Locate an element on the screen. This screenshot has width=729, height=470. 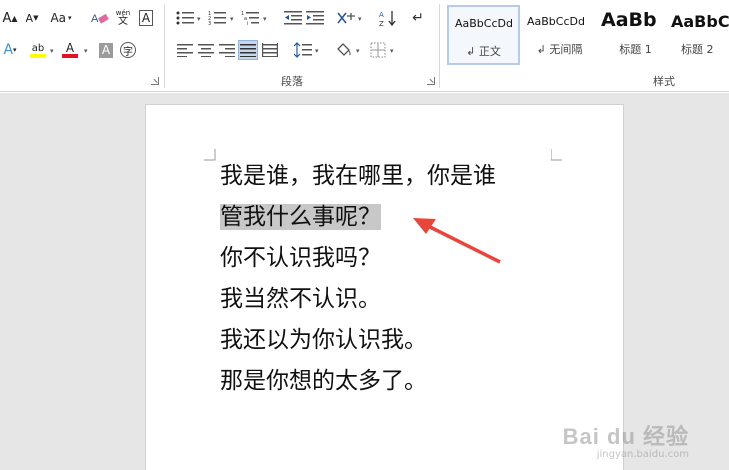
annotation-arrow-head is located at coordinates (424, 226).